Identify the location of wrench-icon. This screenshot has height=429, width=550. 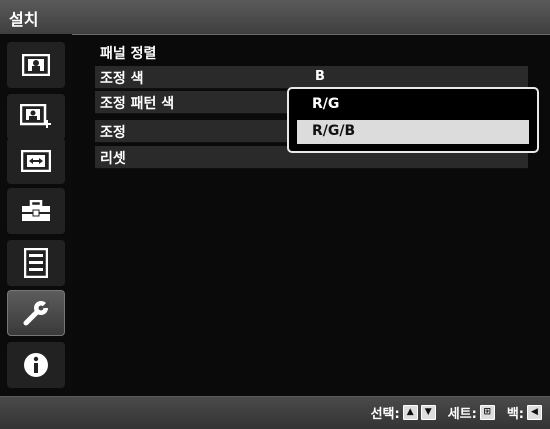
(36, 313).